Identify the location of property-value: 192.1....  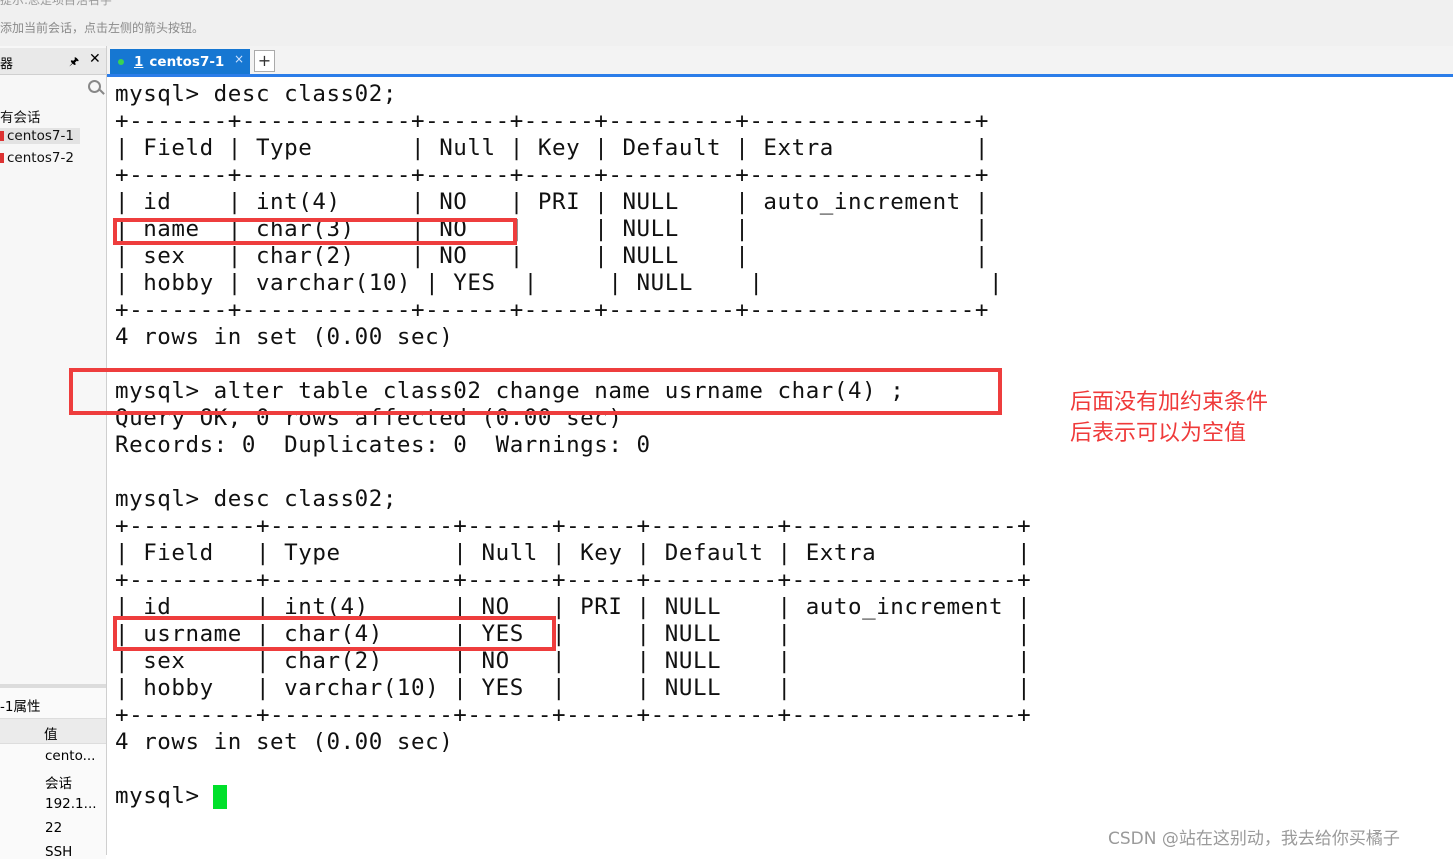
(71, 804).